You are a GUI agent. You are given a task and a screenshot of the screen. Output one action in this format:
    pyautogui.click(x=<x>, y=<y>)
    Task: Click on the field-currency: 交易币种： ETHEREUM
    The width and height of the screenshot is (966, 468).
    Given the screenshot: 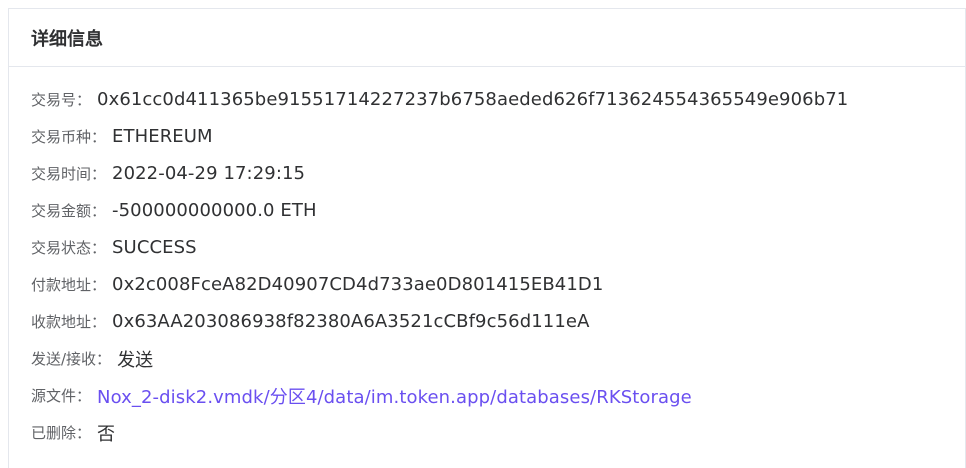 What is the action you would take?
    pyautogui.click(x=498, y=136)
    